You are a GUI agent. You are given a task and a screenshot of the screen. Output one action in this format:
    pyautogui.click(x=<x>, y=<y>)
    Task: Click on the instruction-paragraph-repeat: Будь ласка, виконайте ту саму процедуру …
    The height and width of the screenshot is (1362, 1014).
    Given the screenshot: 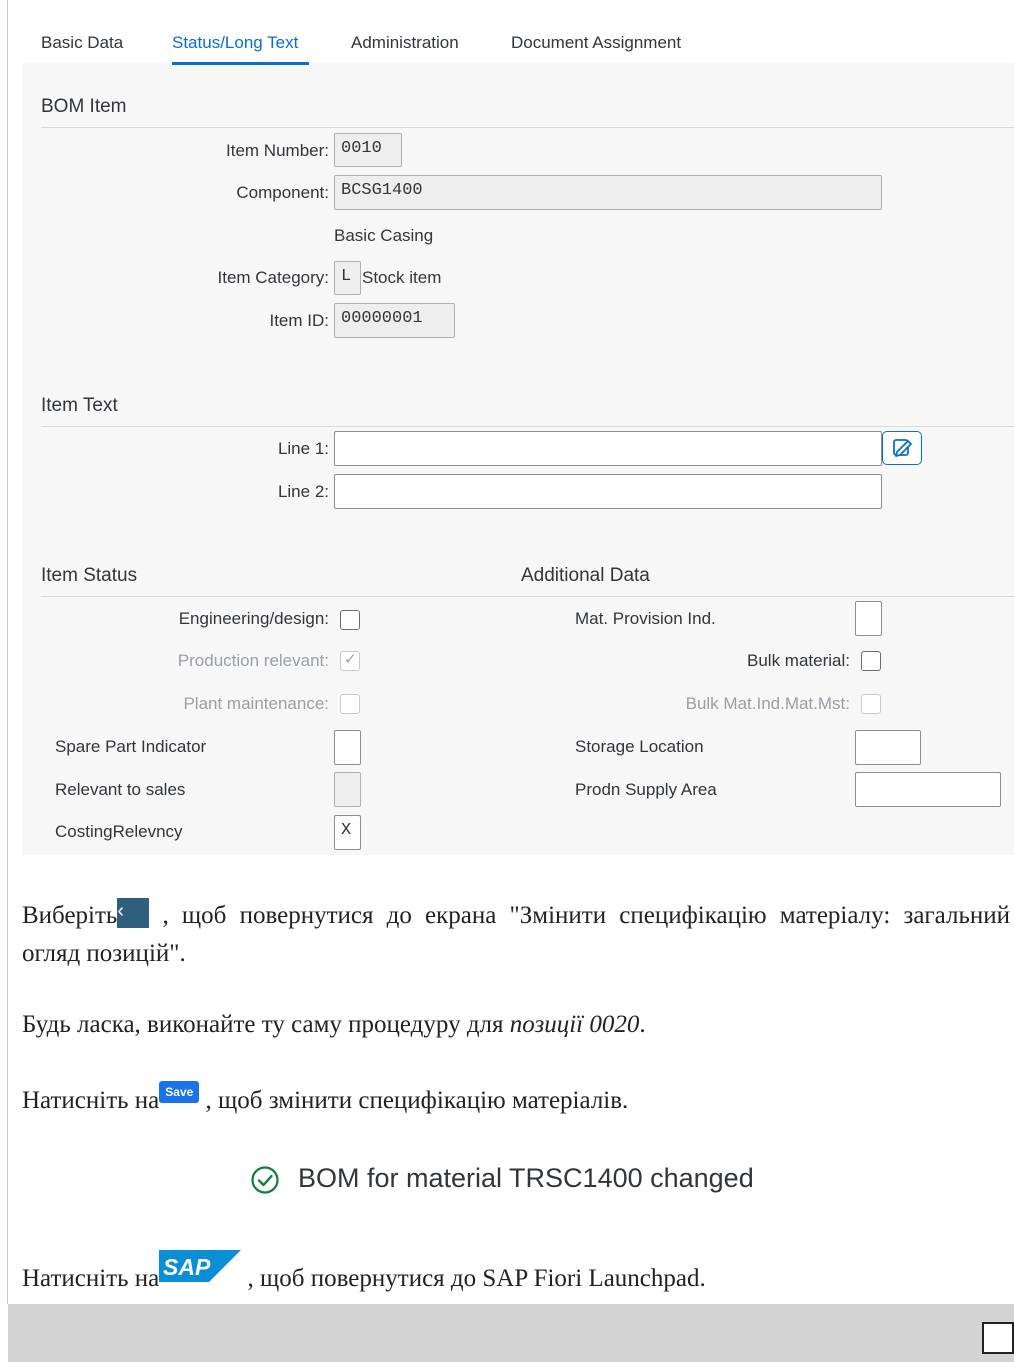 What is the action you would take?
    pyautogui.click(x=334, y=1025)
    